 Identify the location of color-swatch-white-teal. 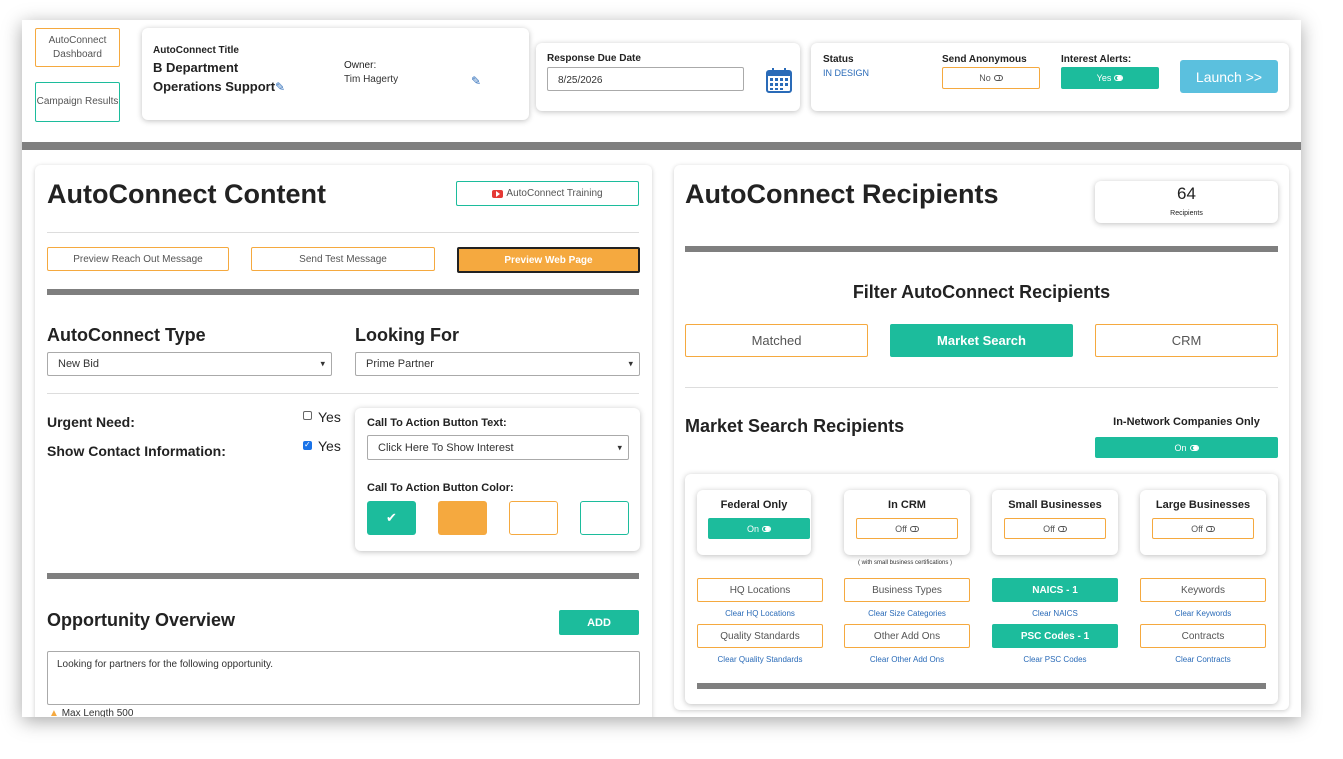
(604, 518).